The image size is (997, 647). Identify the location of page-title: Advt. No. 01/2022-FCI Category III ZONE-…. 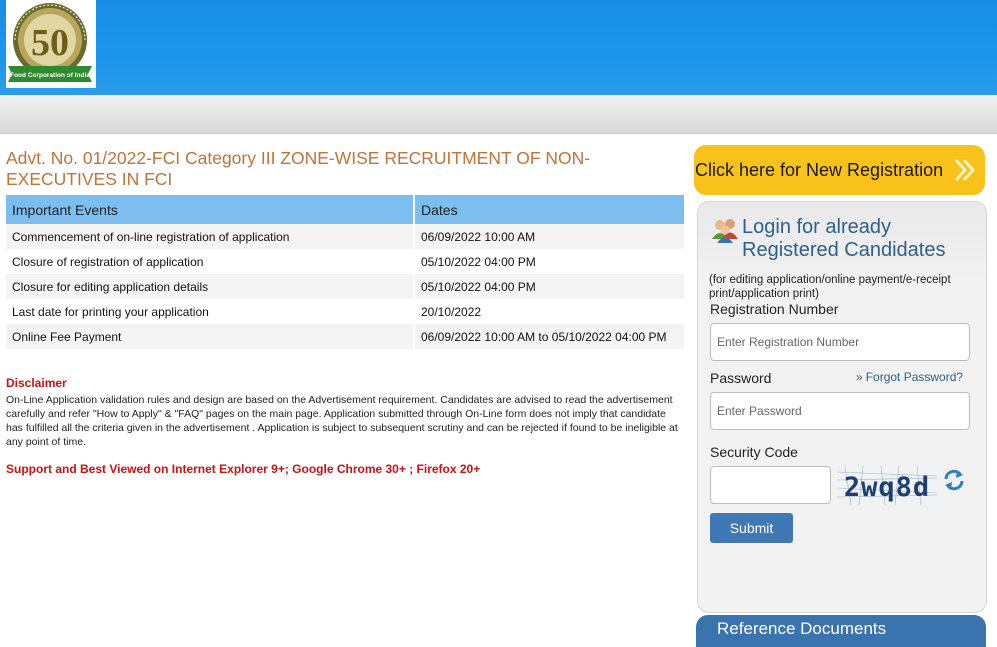
(298, 168).